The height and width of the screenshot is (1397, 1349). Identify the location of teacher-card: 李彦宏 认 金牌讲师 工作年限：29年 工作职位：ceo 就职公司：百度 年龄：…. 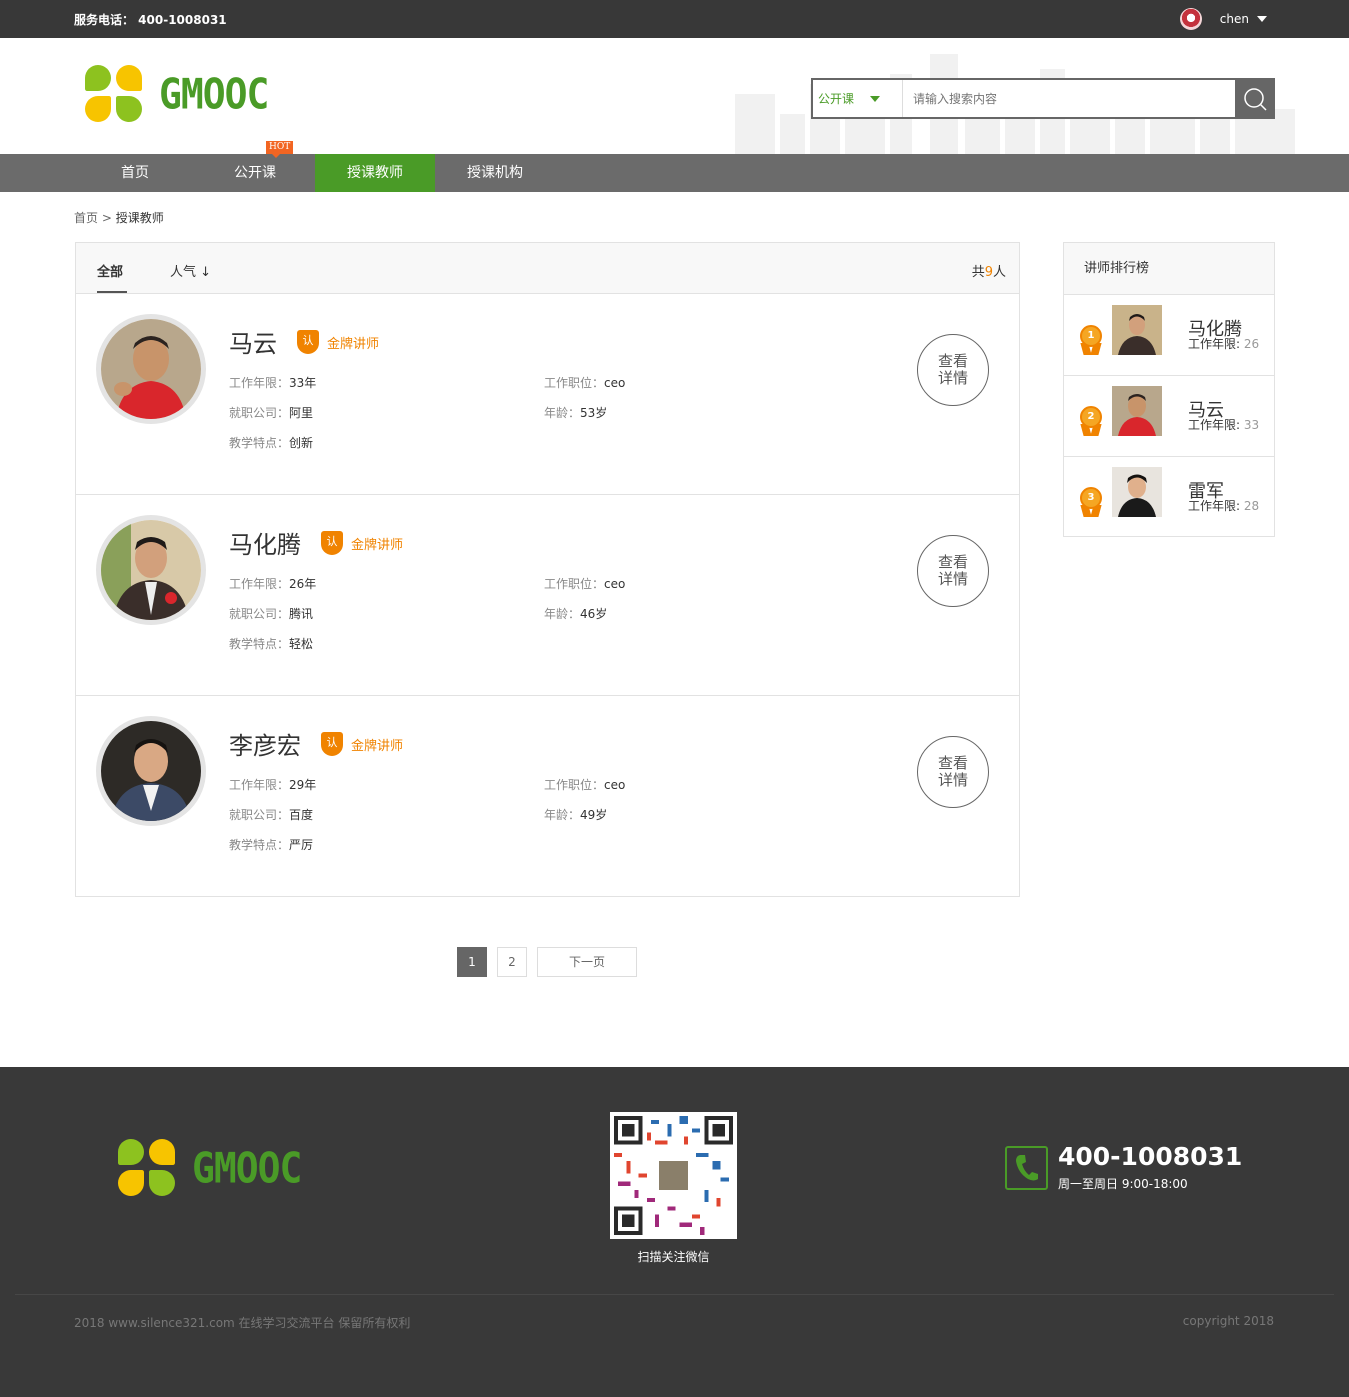
(547, 796).